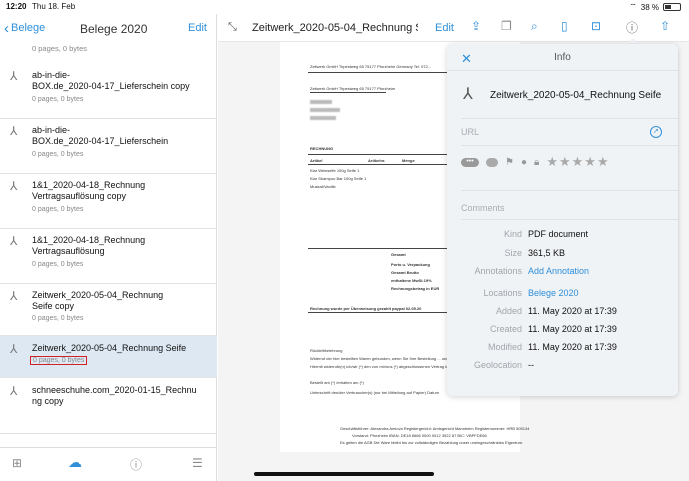  Describe the element at coordinates (344, 7) in the screenshot. I see `status-bar: 12:20 Thu 18. Feb ⌔ 38 %` at that location.